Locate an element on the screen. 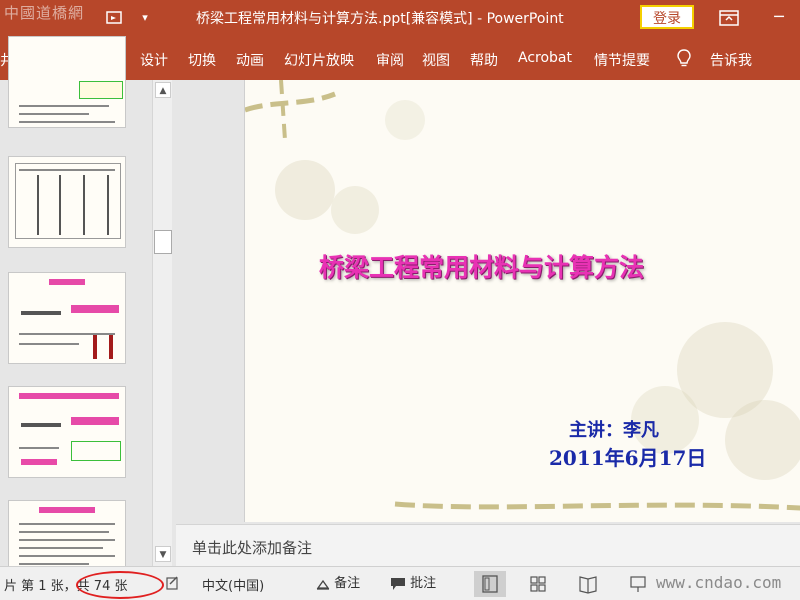  scroll-down-button: ▼ is located at coordinates (163, 554).